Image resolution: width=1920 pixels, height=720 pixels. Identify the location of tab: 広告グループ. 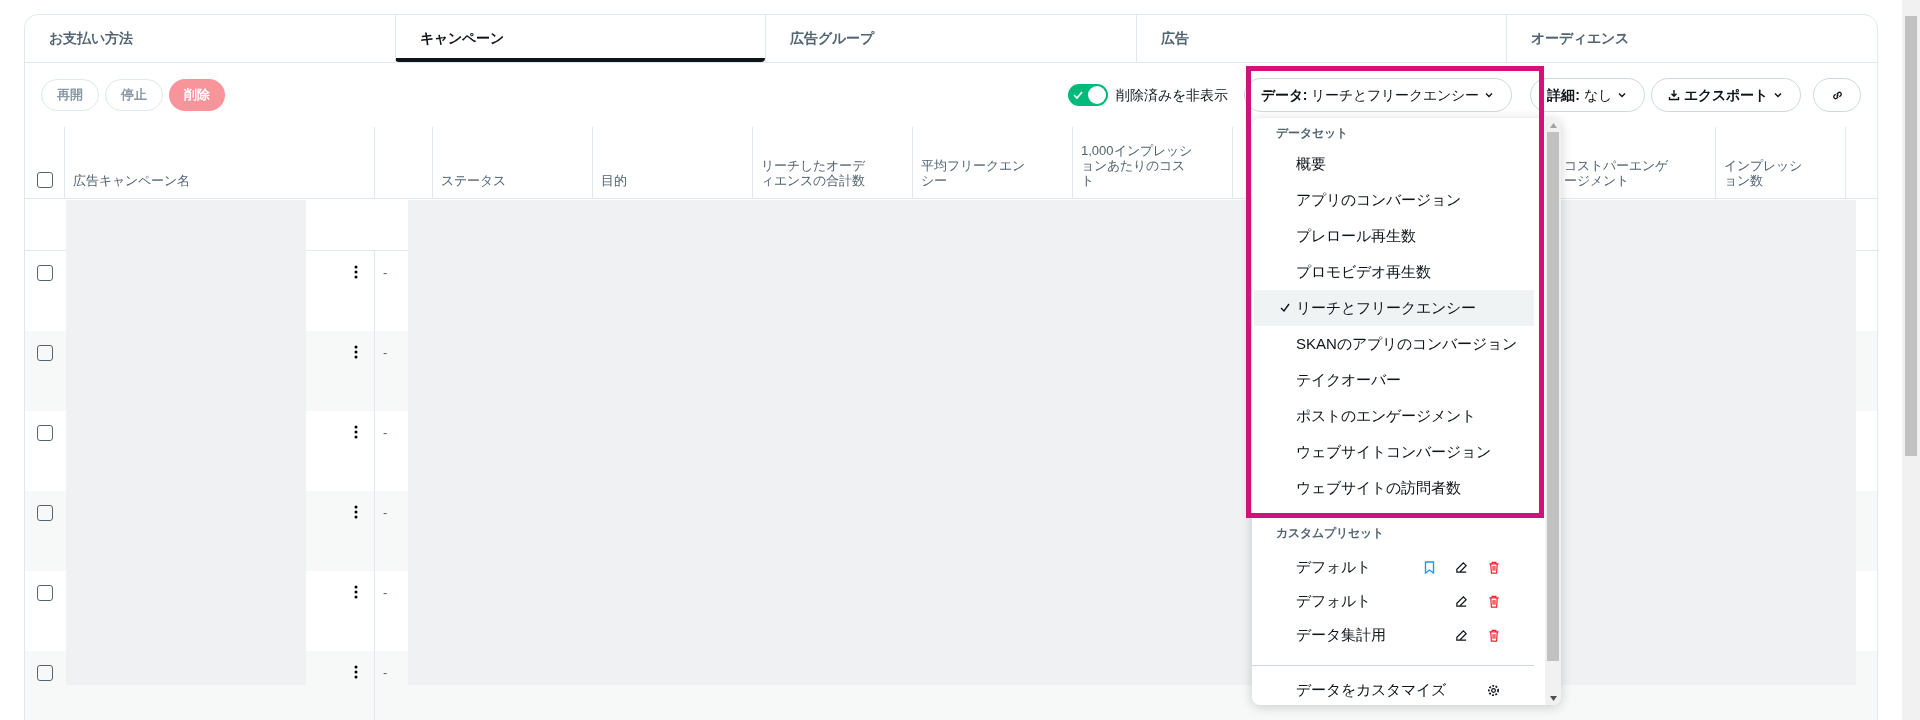
(950, 38).